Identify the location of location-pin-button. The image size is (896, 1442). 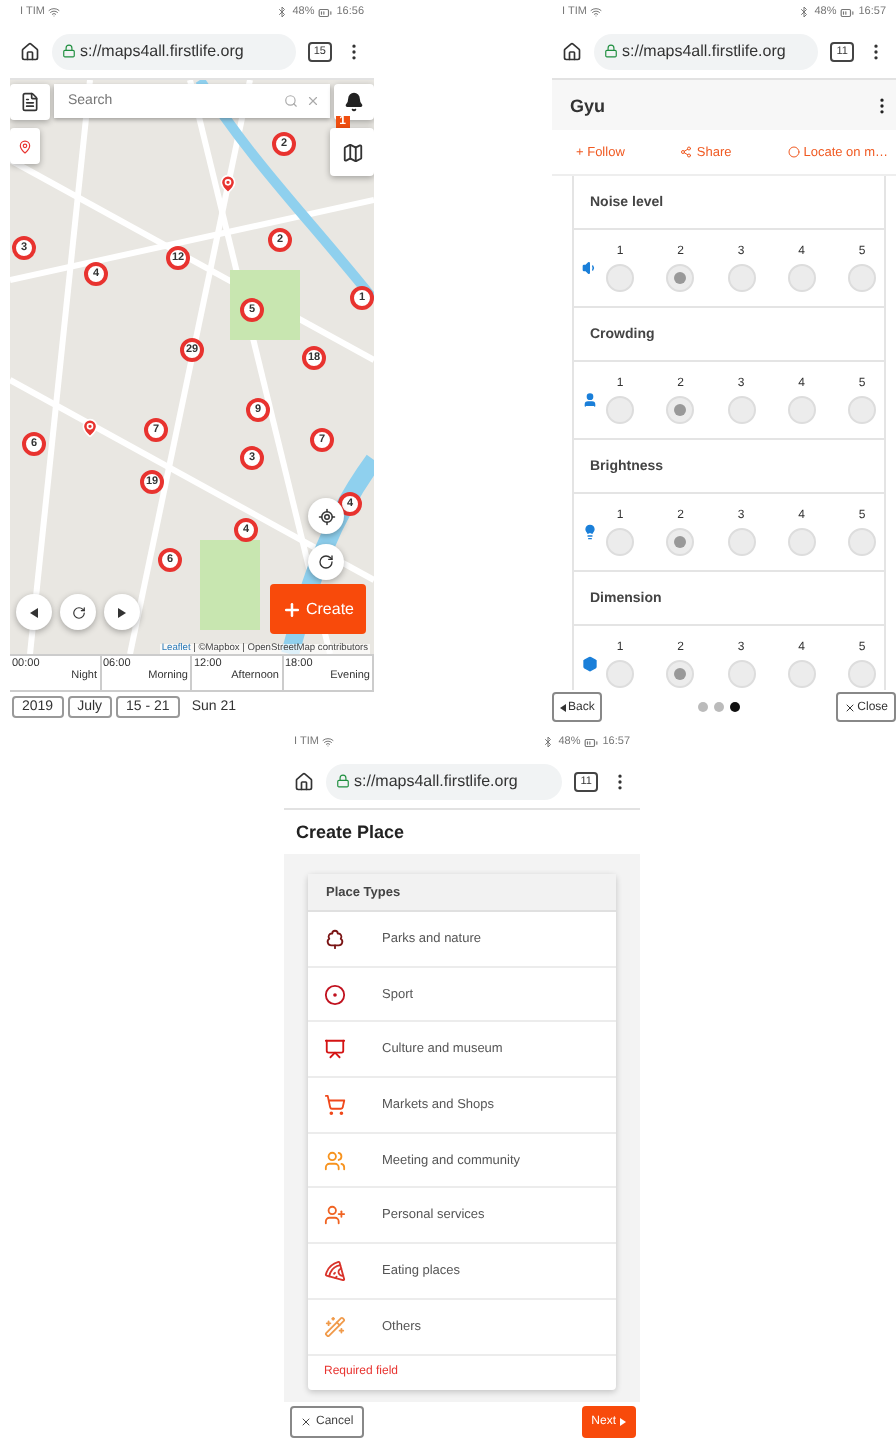
(25, 146).